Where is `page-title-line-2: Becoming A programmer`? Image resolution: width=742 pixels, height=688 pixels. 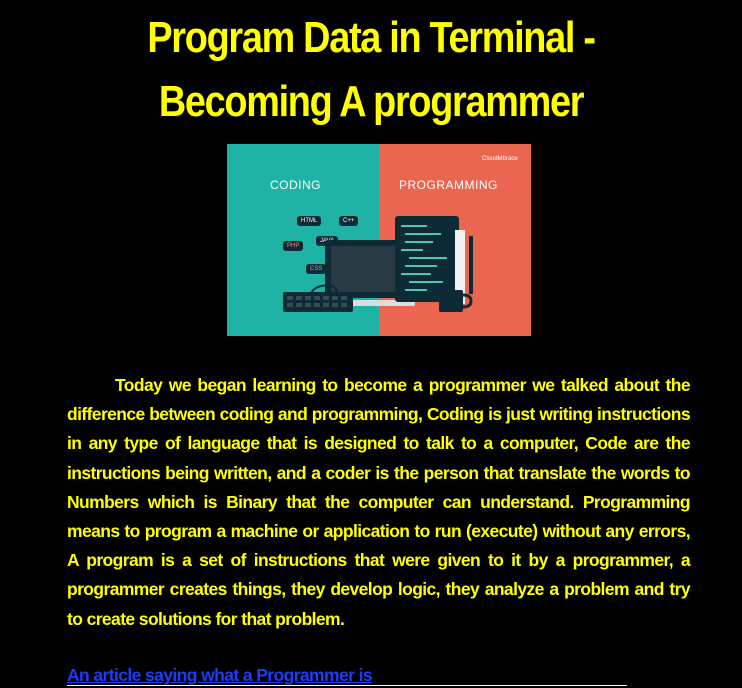
page-title-line-2: Becoming A programmer is located at coordinates (371, 101).